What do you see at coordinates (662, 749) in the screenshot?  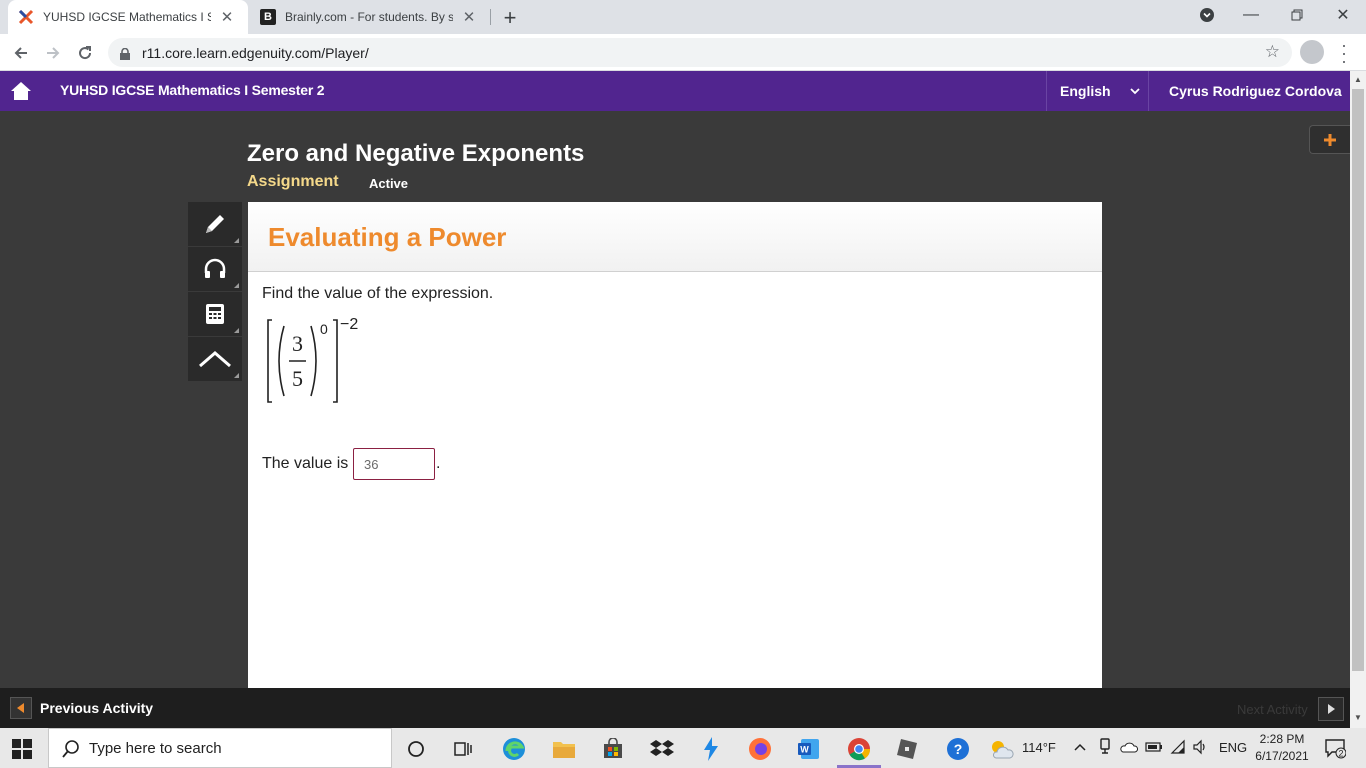 I see `dropbox-icon` at bounding box center [662, 749].